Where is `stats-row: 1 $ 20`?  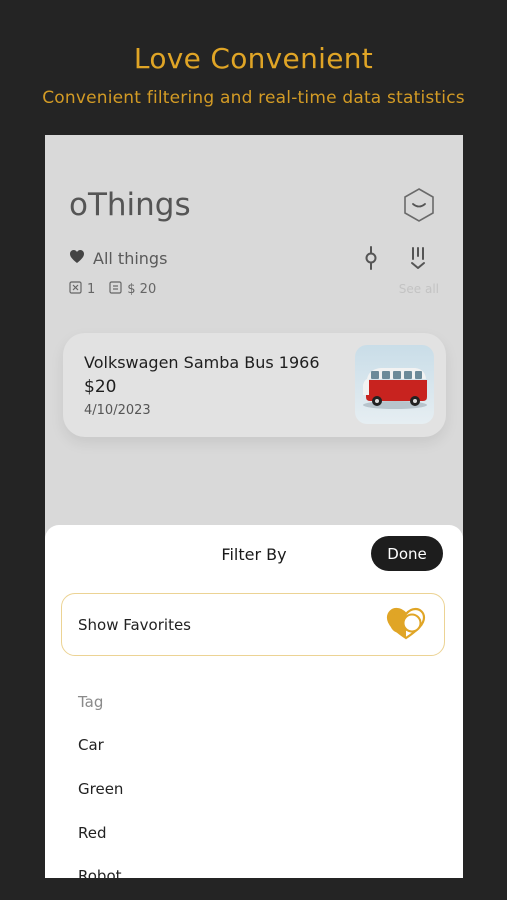 stats-row: 1 $ 20 is located at coordinates (119, 289).